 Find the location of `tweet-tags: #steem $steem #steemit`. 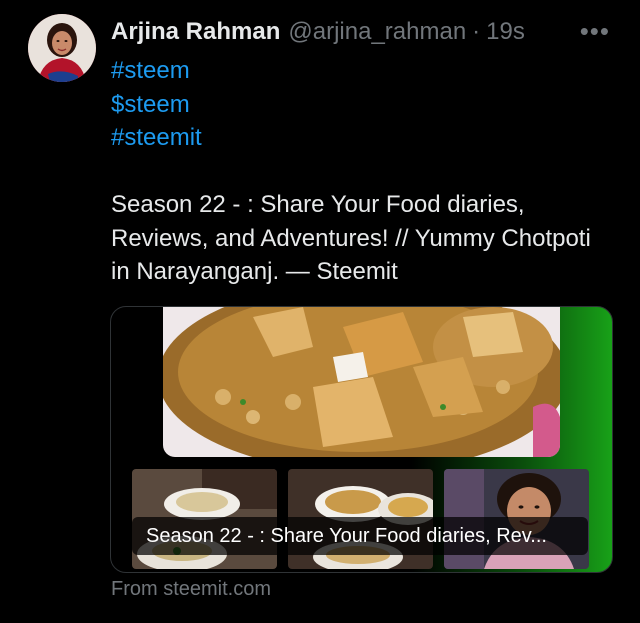

tweet-tags: #steem $steem #steemit is located at coordinates (156, 104).